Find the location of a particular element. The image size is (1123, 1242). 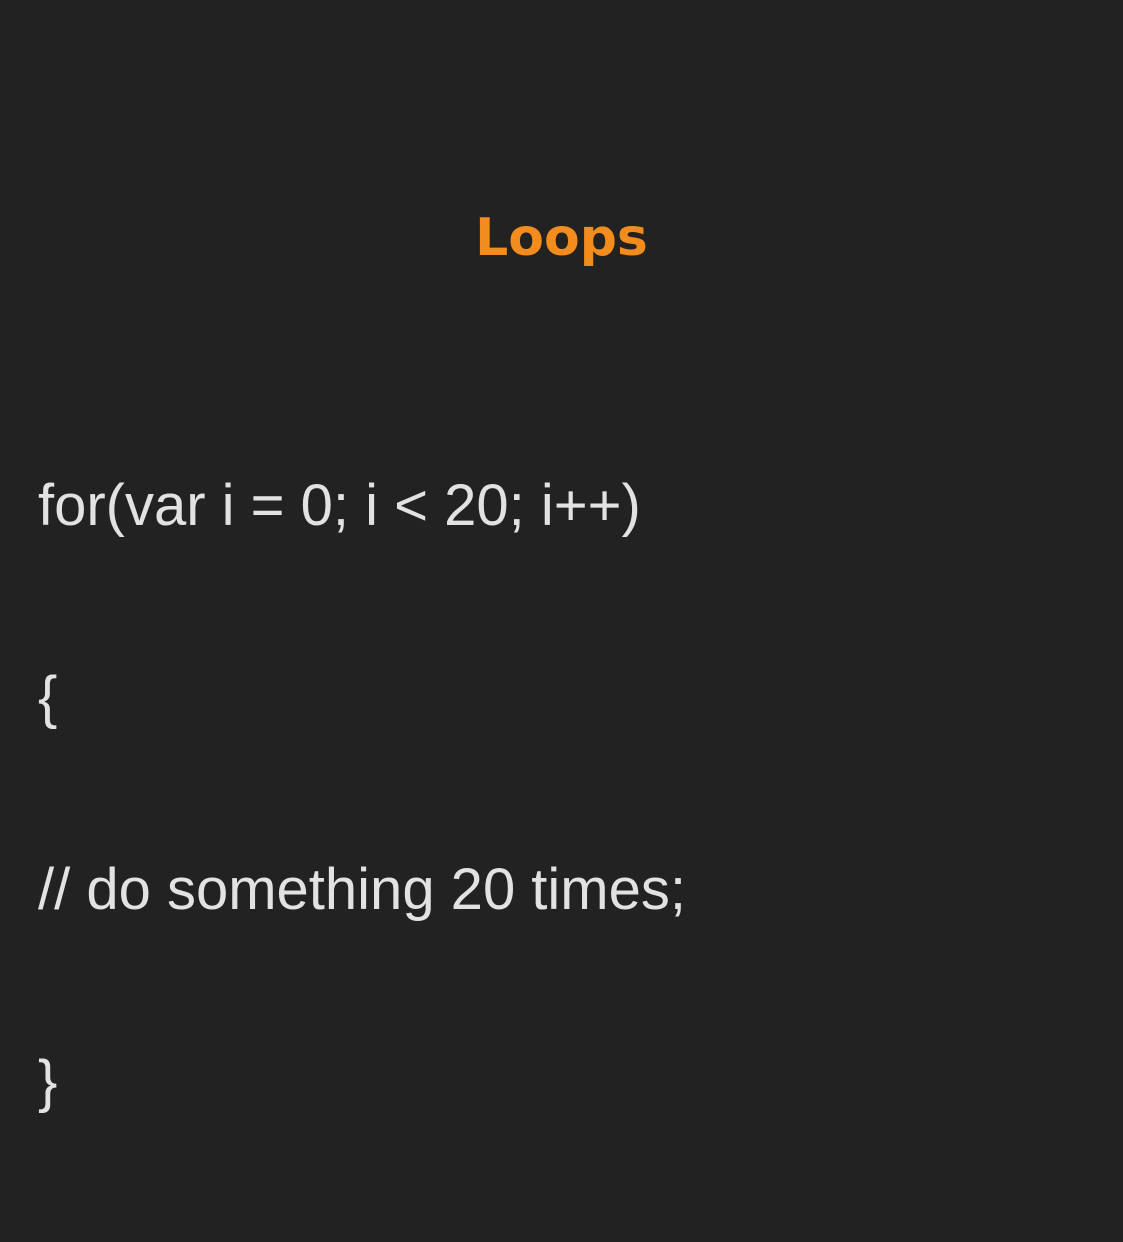

slide-title: Loops is located at coordinates (561, 238).